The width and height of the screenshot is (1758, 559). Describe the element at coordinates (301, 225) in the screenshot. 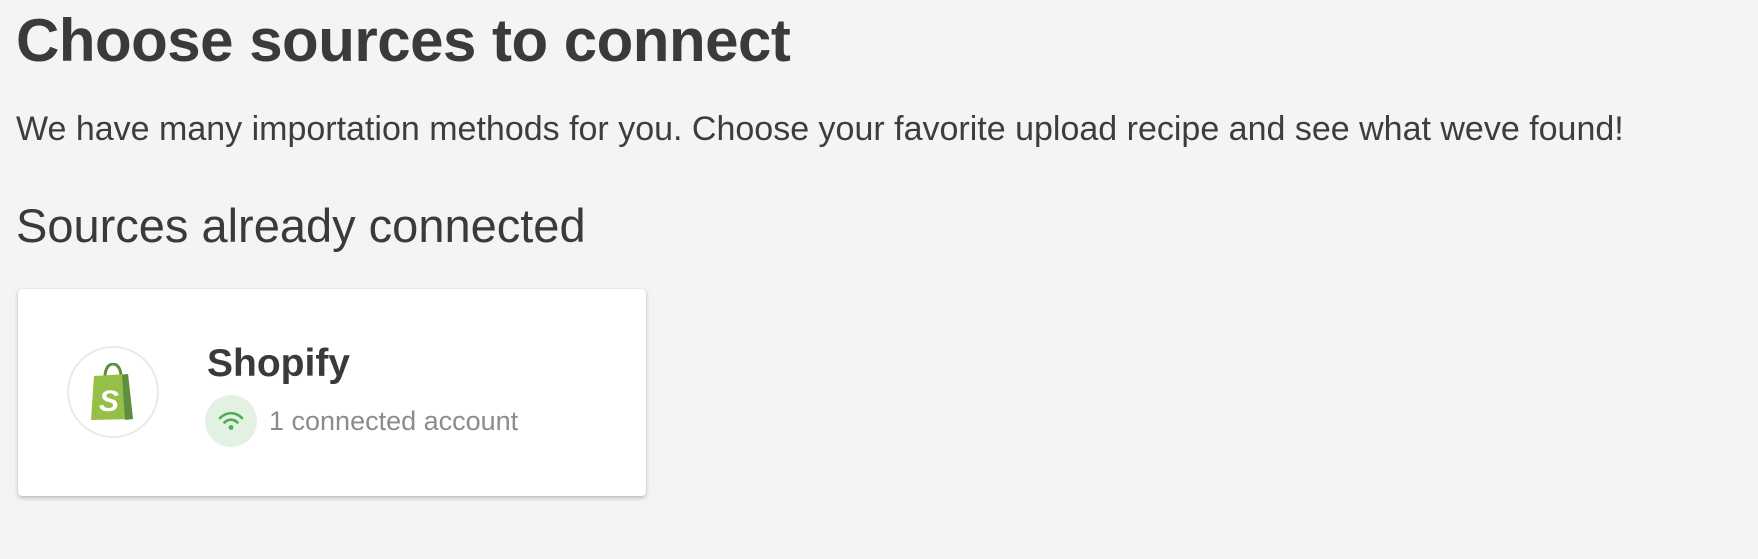

I see `section-title-connected: Sources already connected` at that location.